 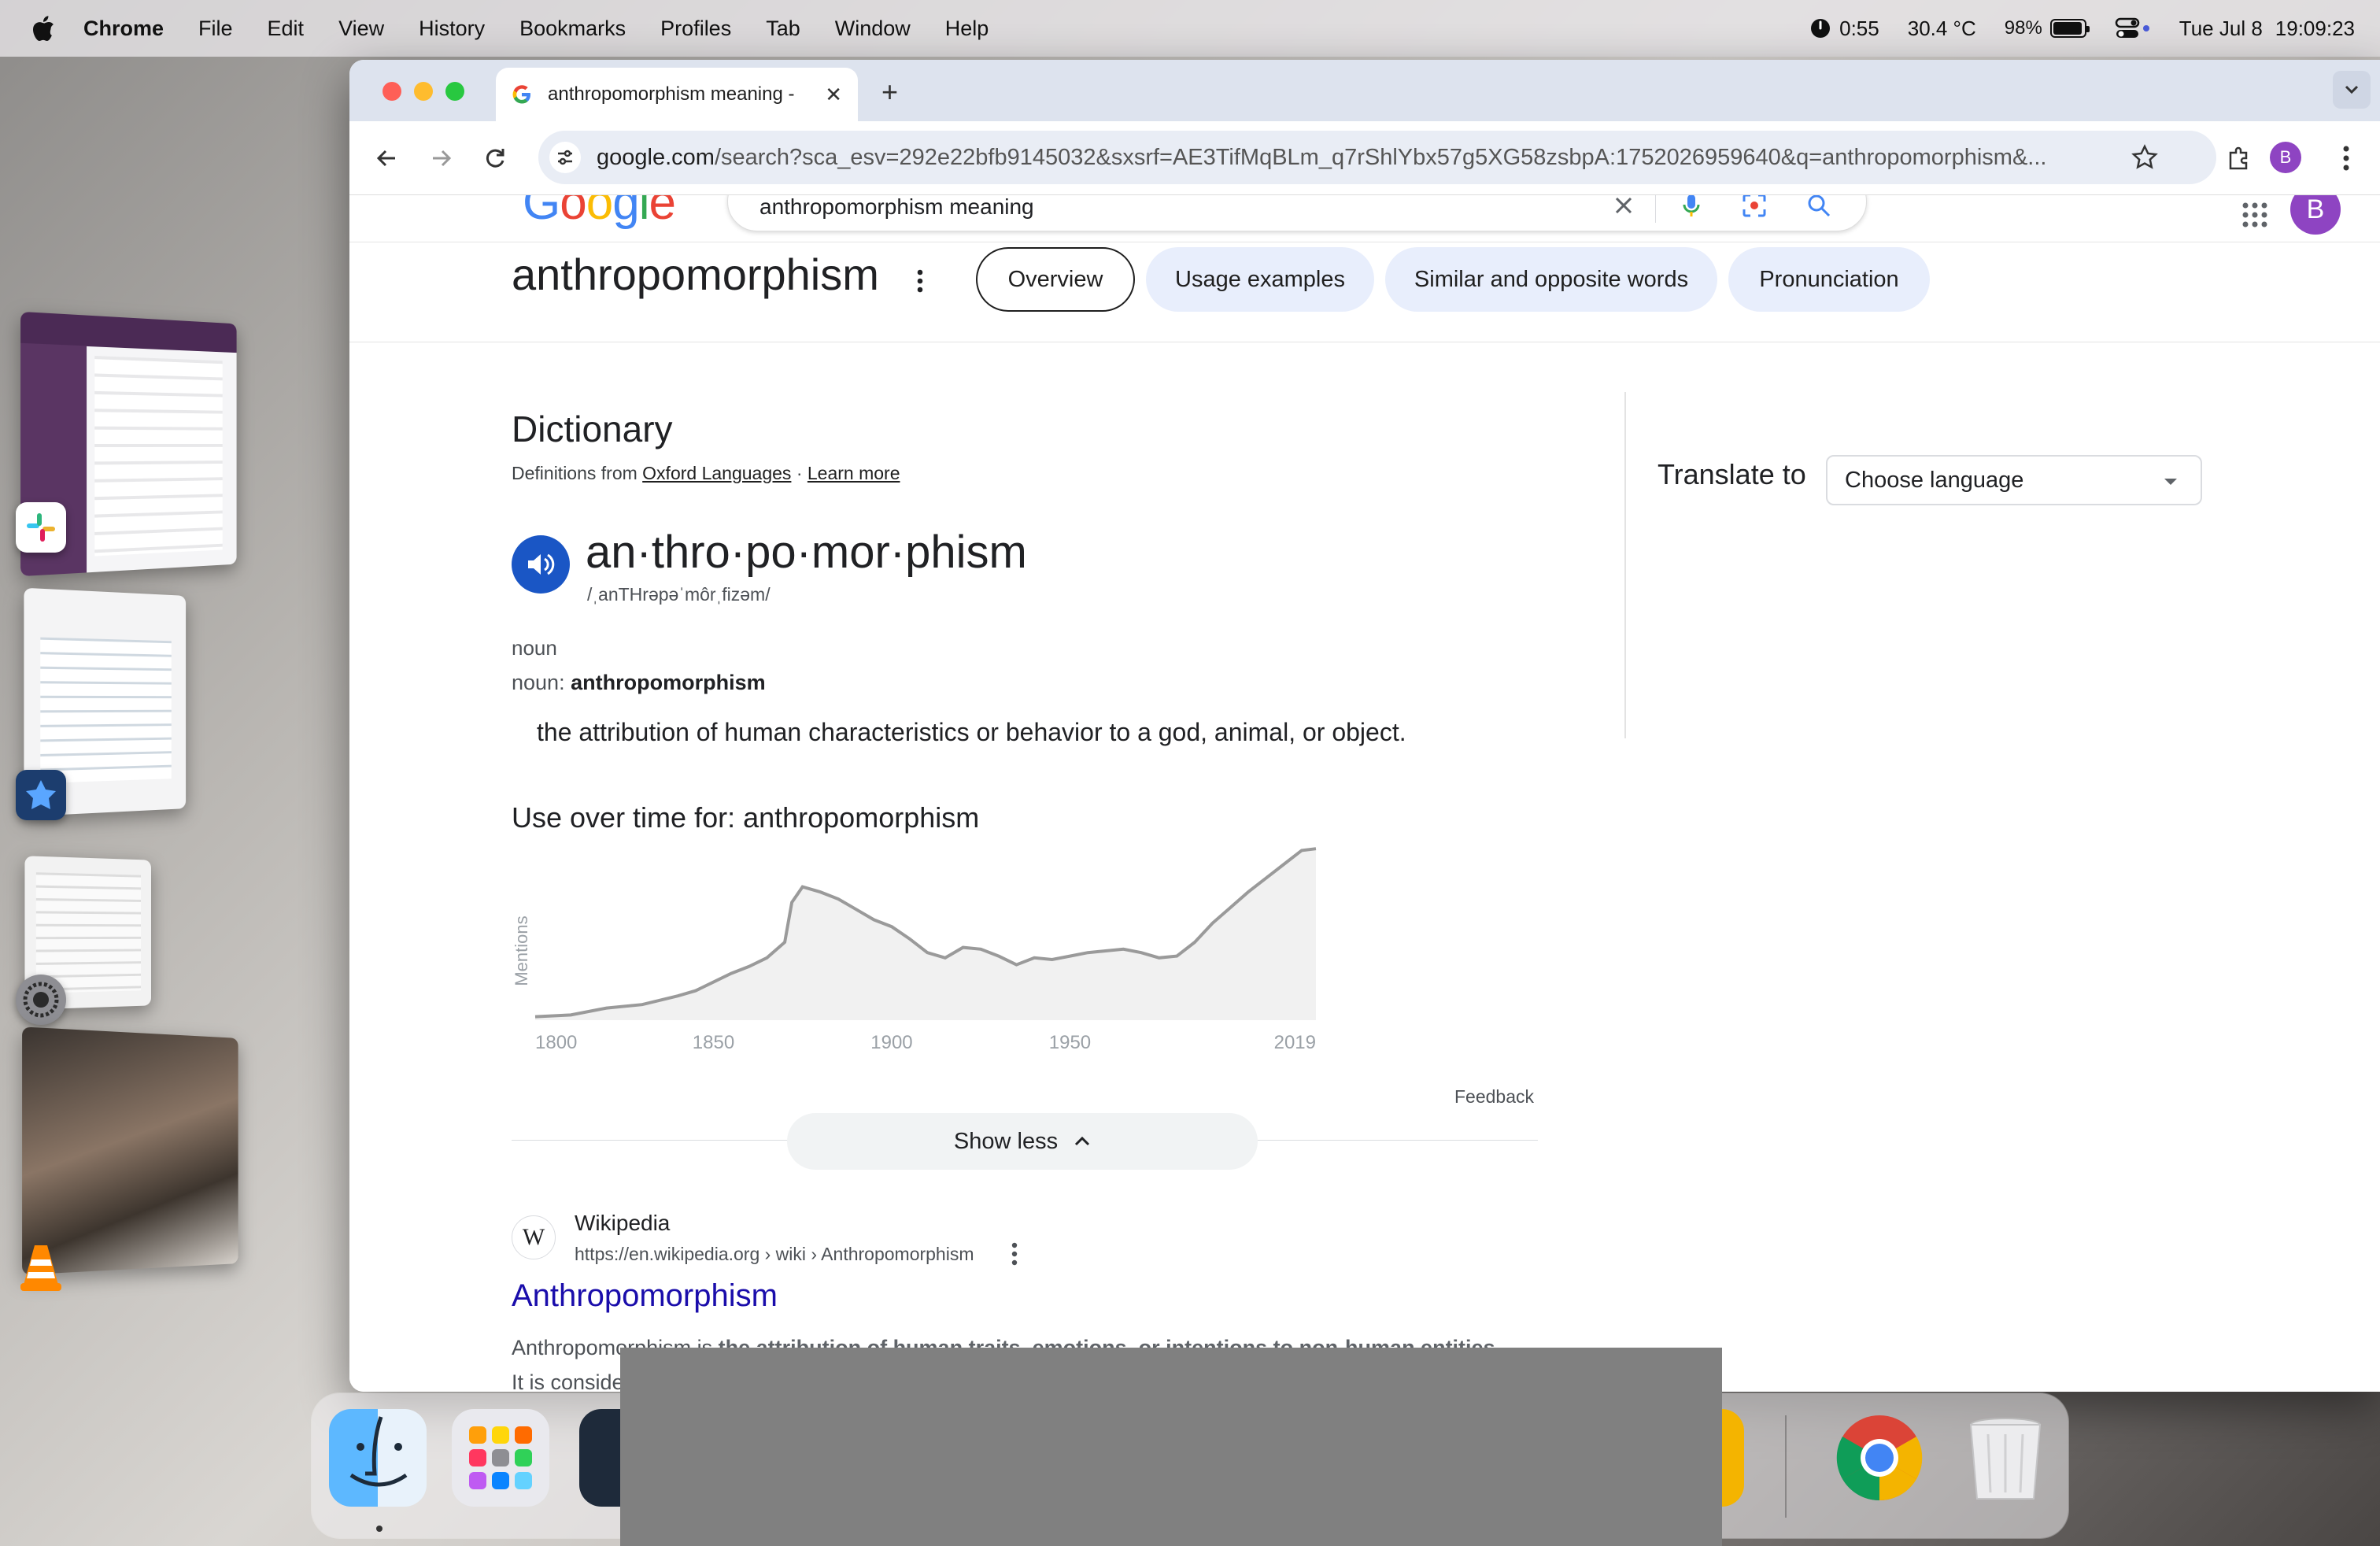 What do you see at coordinates (1829, 279) in the screenshot?
I see `tab-pronunciation: Pronunciation` at bounding box center [1829, 279].